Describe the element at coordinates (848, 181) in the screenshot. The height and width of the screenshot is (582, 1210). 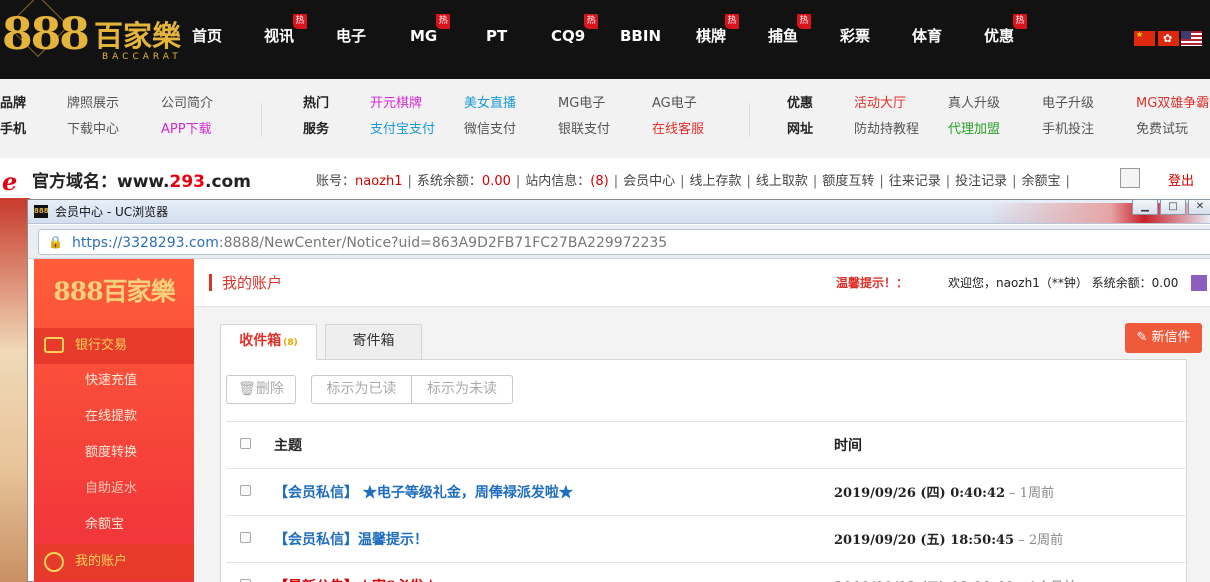
I see `account-link: 额度互转` at that location.